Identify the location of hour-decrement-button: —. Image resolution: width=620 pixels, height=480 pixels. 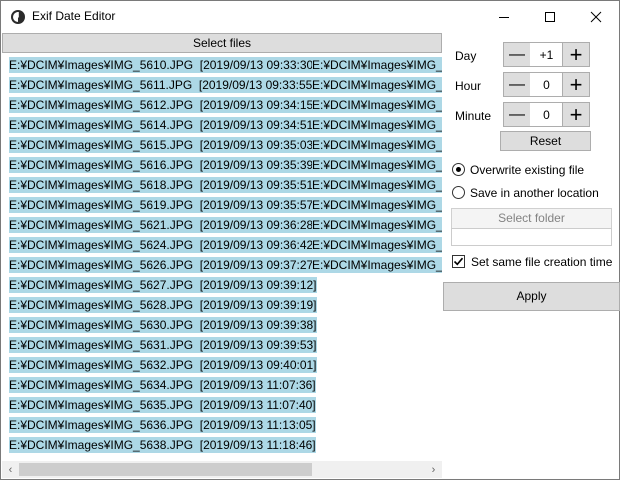
(517, 84).